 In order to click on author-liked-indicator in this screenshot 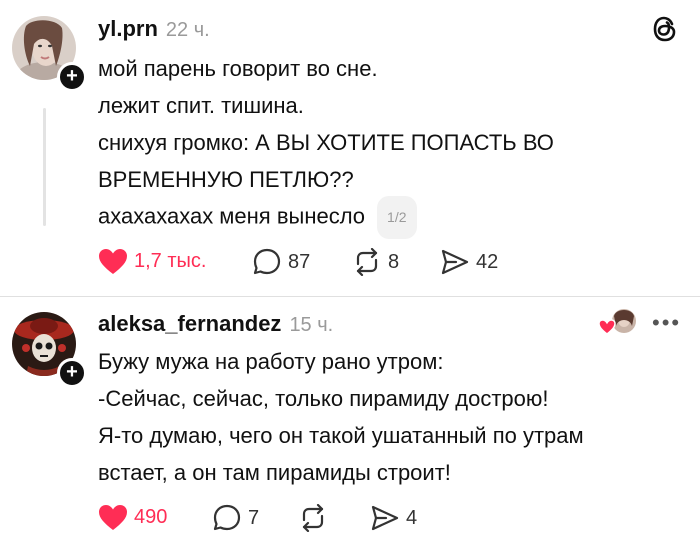, I will do `click(618, 322)`.